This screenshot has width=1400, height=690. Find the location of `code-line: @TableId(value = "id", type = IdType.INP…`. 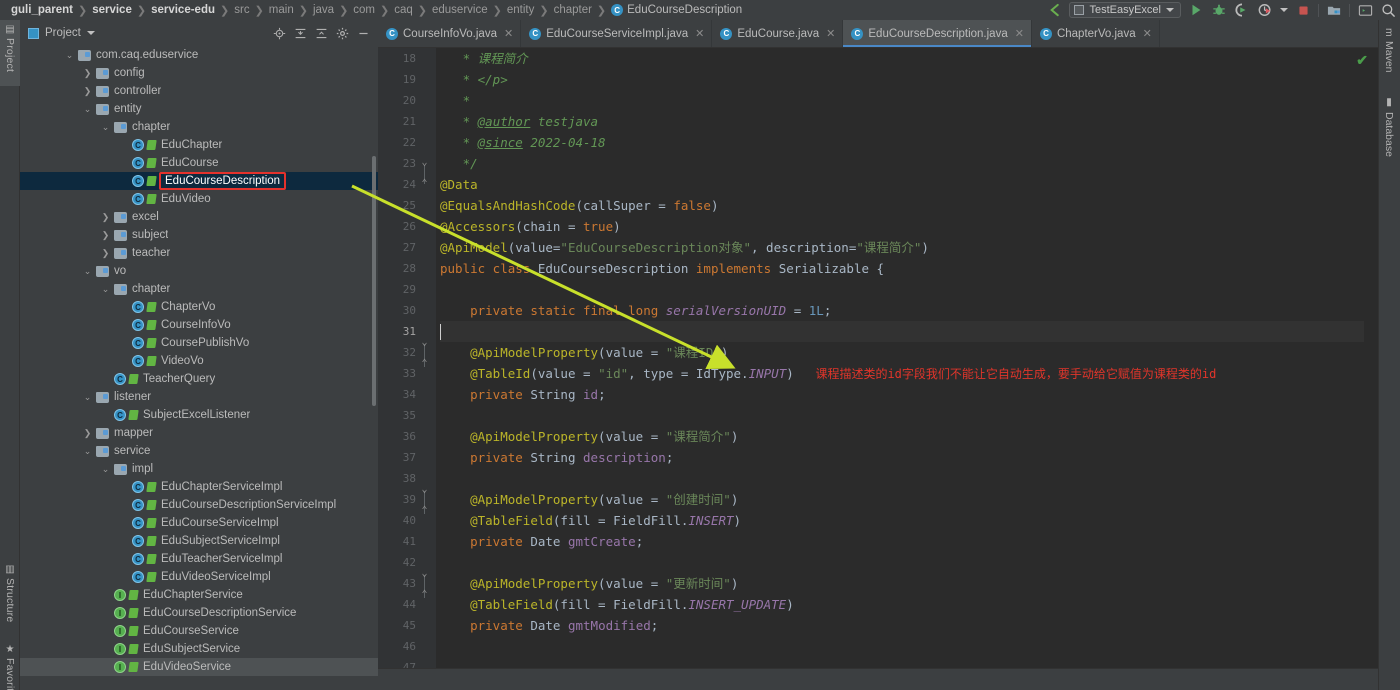

code-line: @TableId(value = "id", type = IdType.INP… is located at coordinates (909, 373).